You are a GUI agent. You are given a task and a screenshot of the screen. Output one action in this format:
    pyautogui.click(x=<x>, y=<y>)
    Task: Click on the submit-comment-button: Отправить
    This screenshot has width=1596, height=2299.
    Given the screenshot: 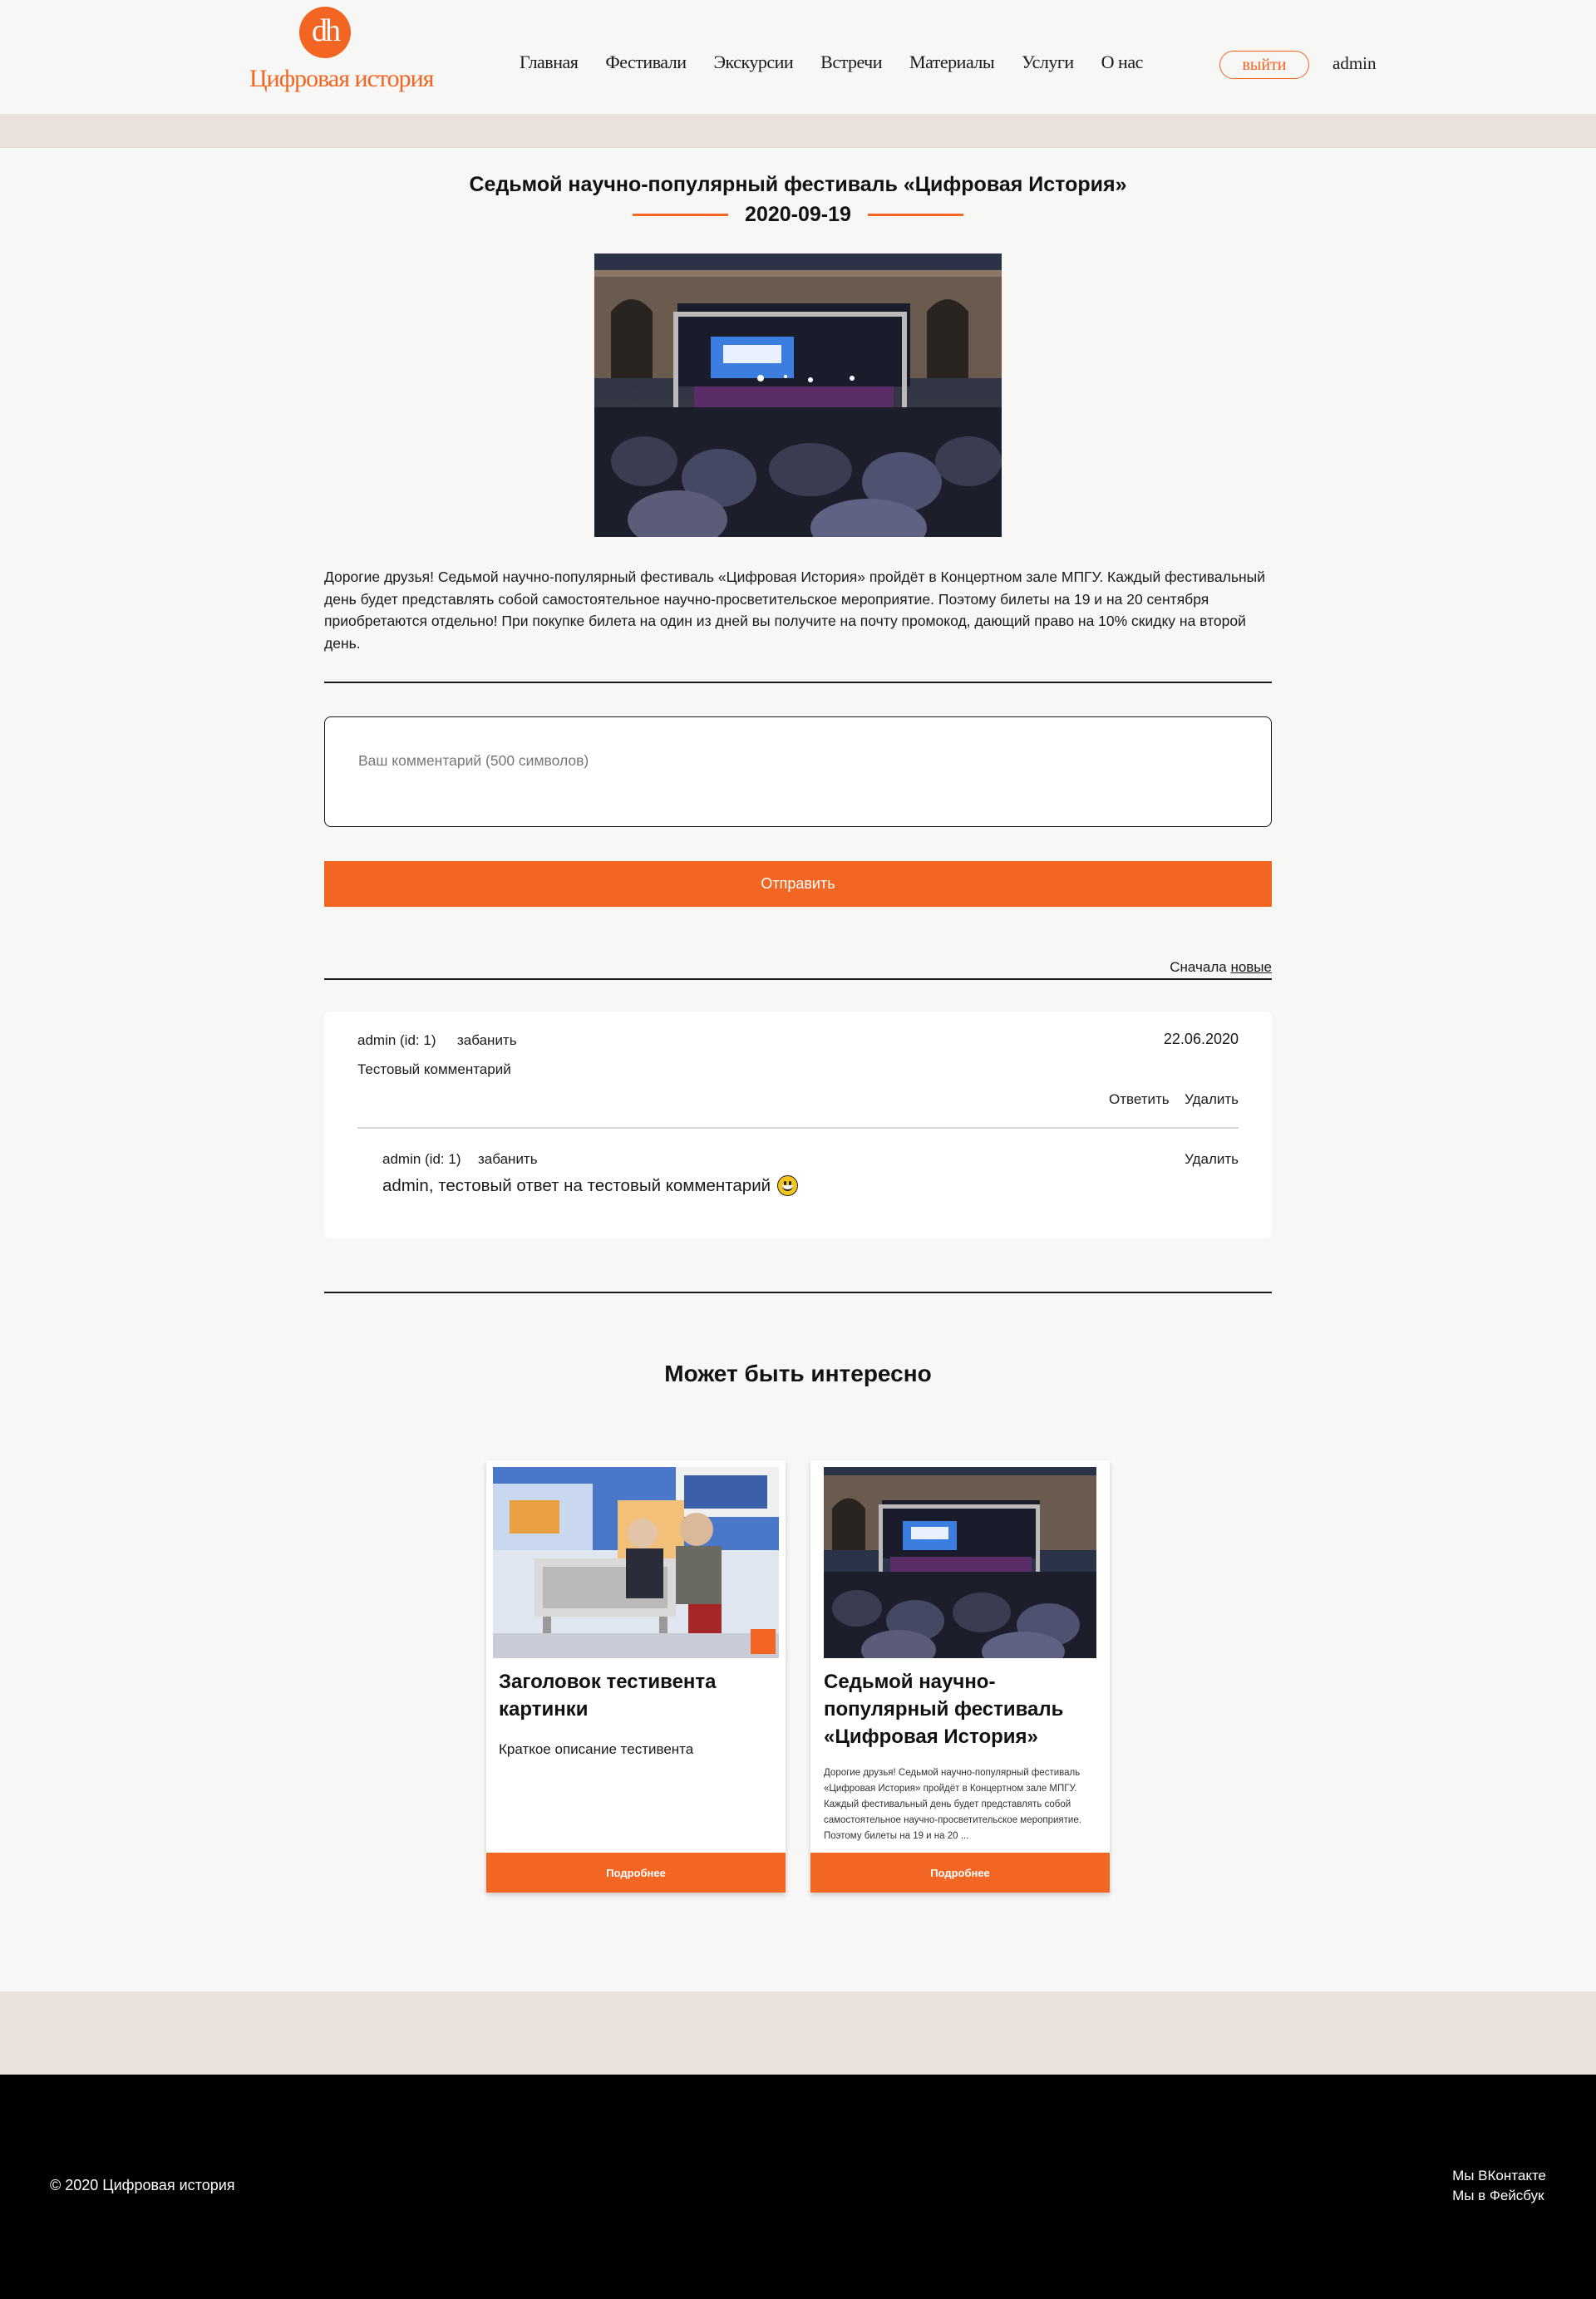 What is the action you would take?
    pyautogui.click(x=798, y=884)
    